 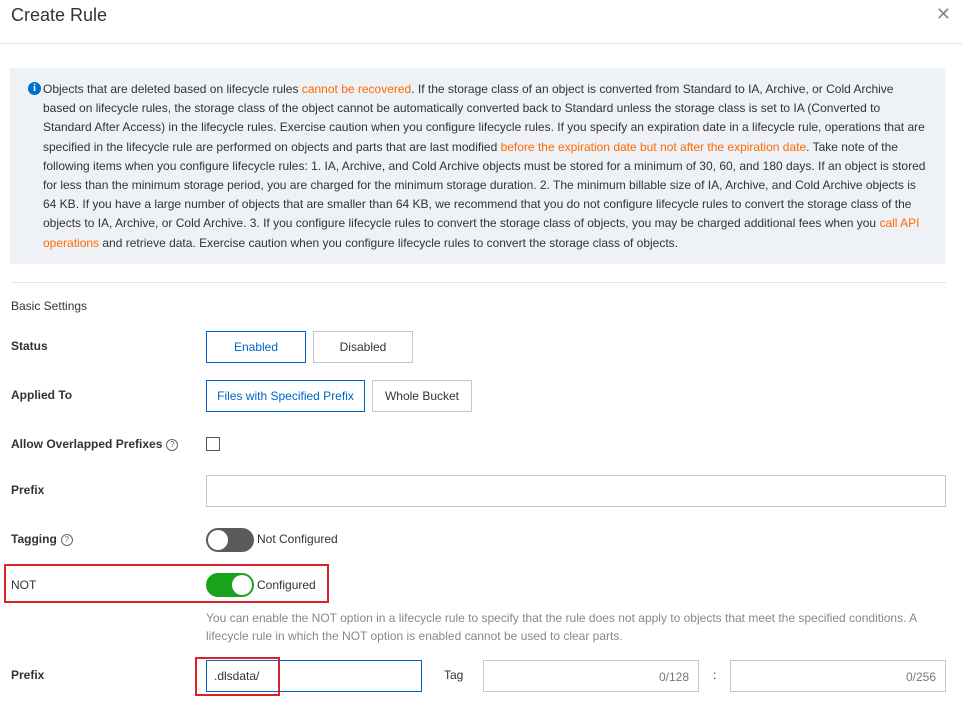 I want to click on allow-overlapped-prefixes-row: Allow Overlapped Prefixes?, so click(x=95, y=444).